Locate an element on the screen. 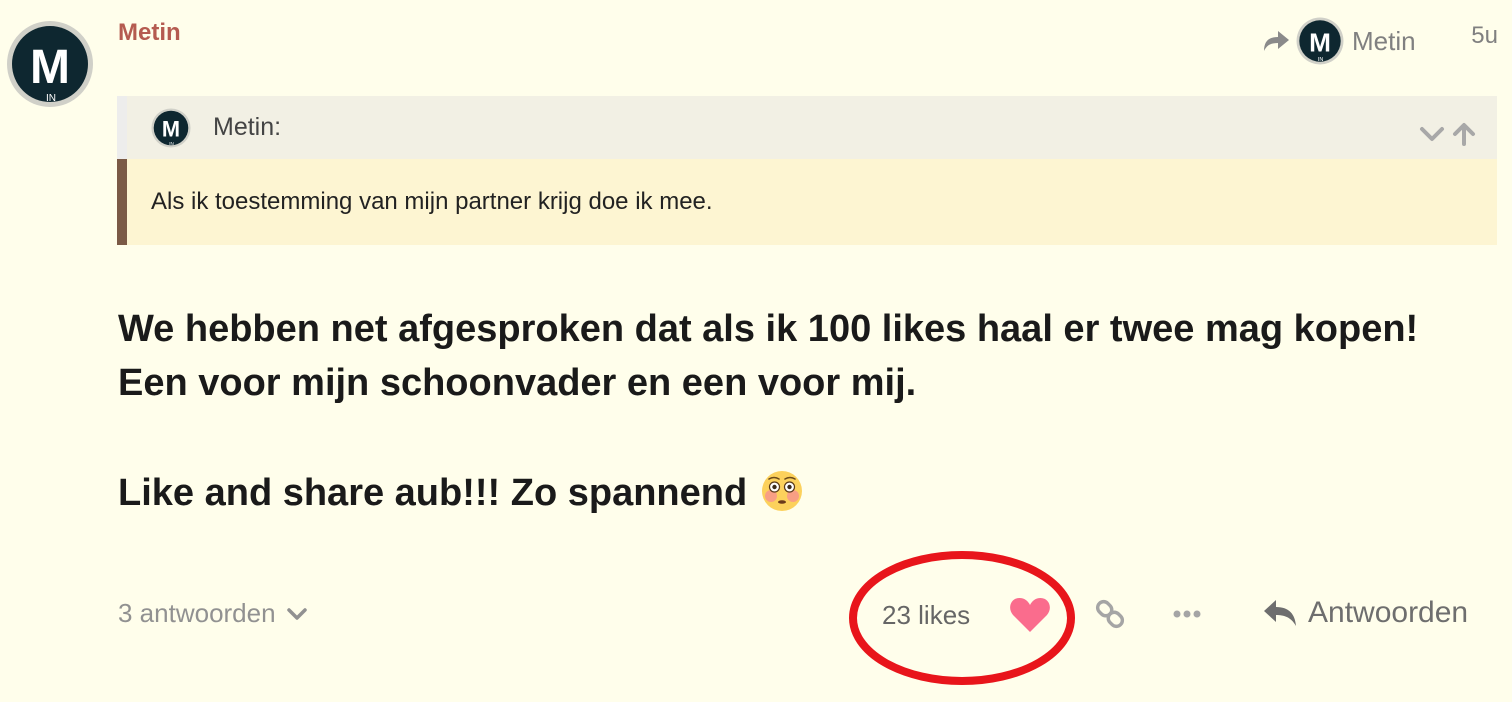 The image size is (1512, 702). quote-title: M IN Metin: is located at coordinates (807, 127).